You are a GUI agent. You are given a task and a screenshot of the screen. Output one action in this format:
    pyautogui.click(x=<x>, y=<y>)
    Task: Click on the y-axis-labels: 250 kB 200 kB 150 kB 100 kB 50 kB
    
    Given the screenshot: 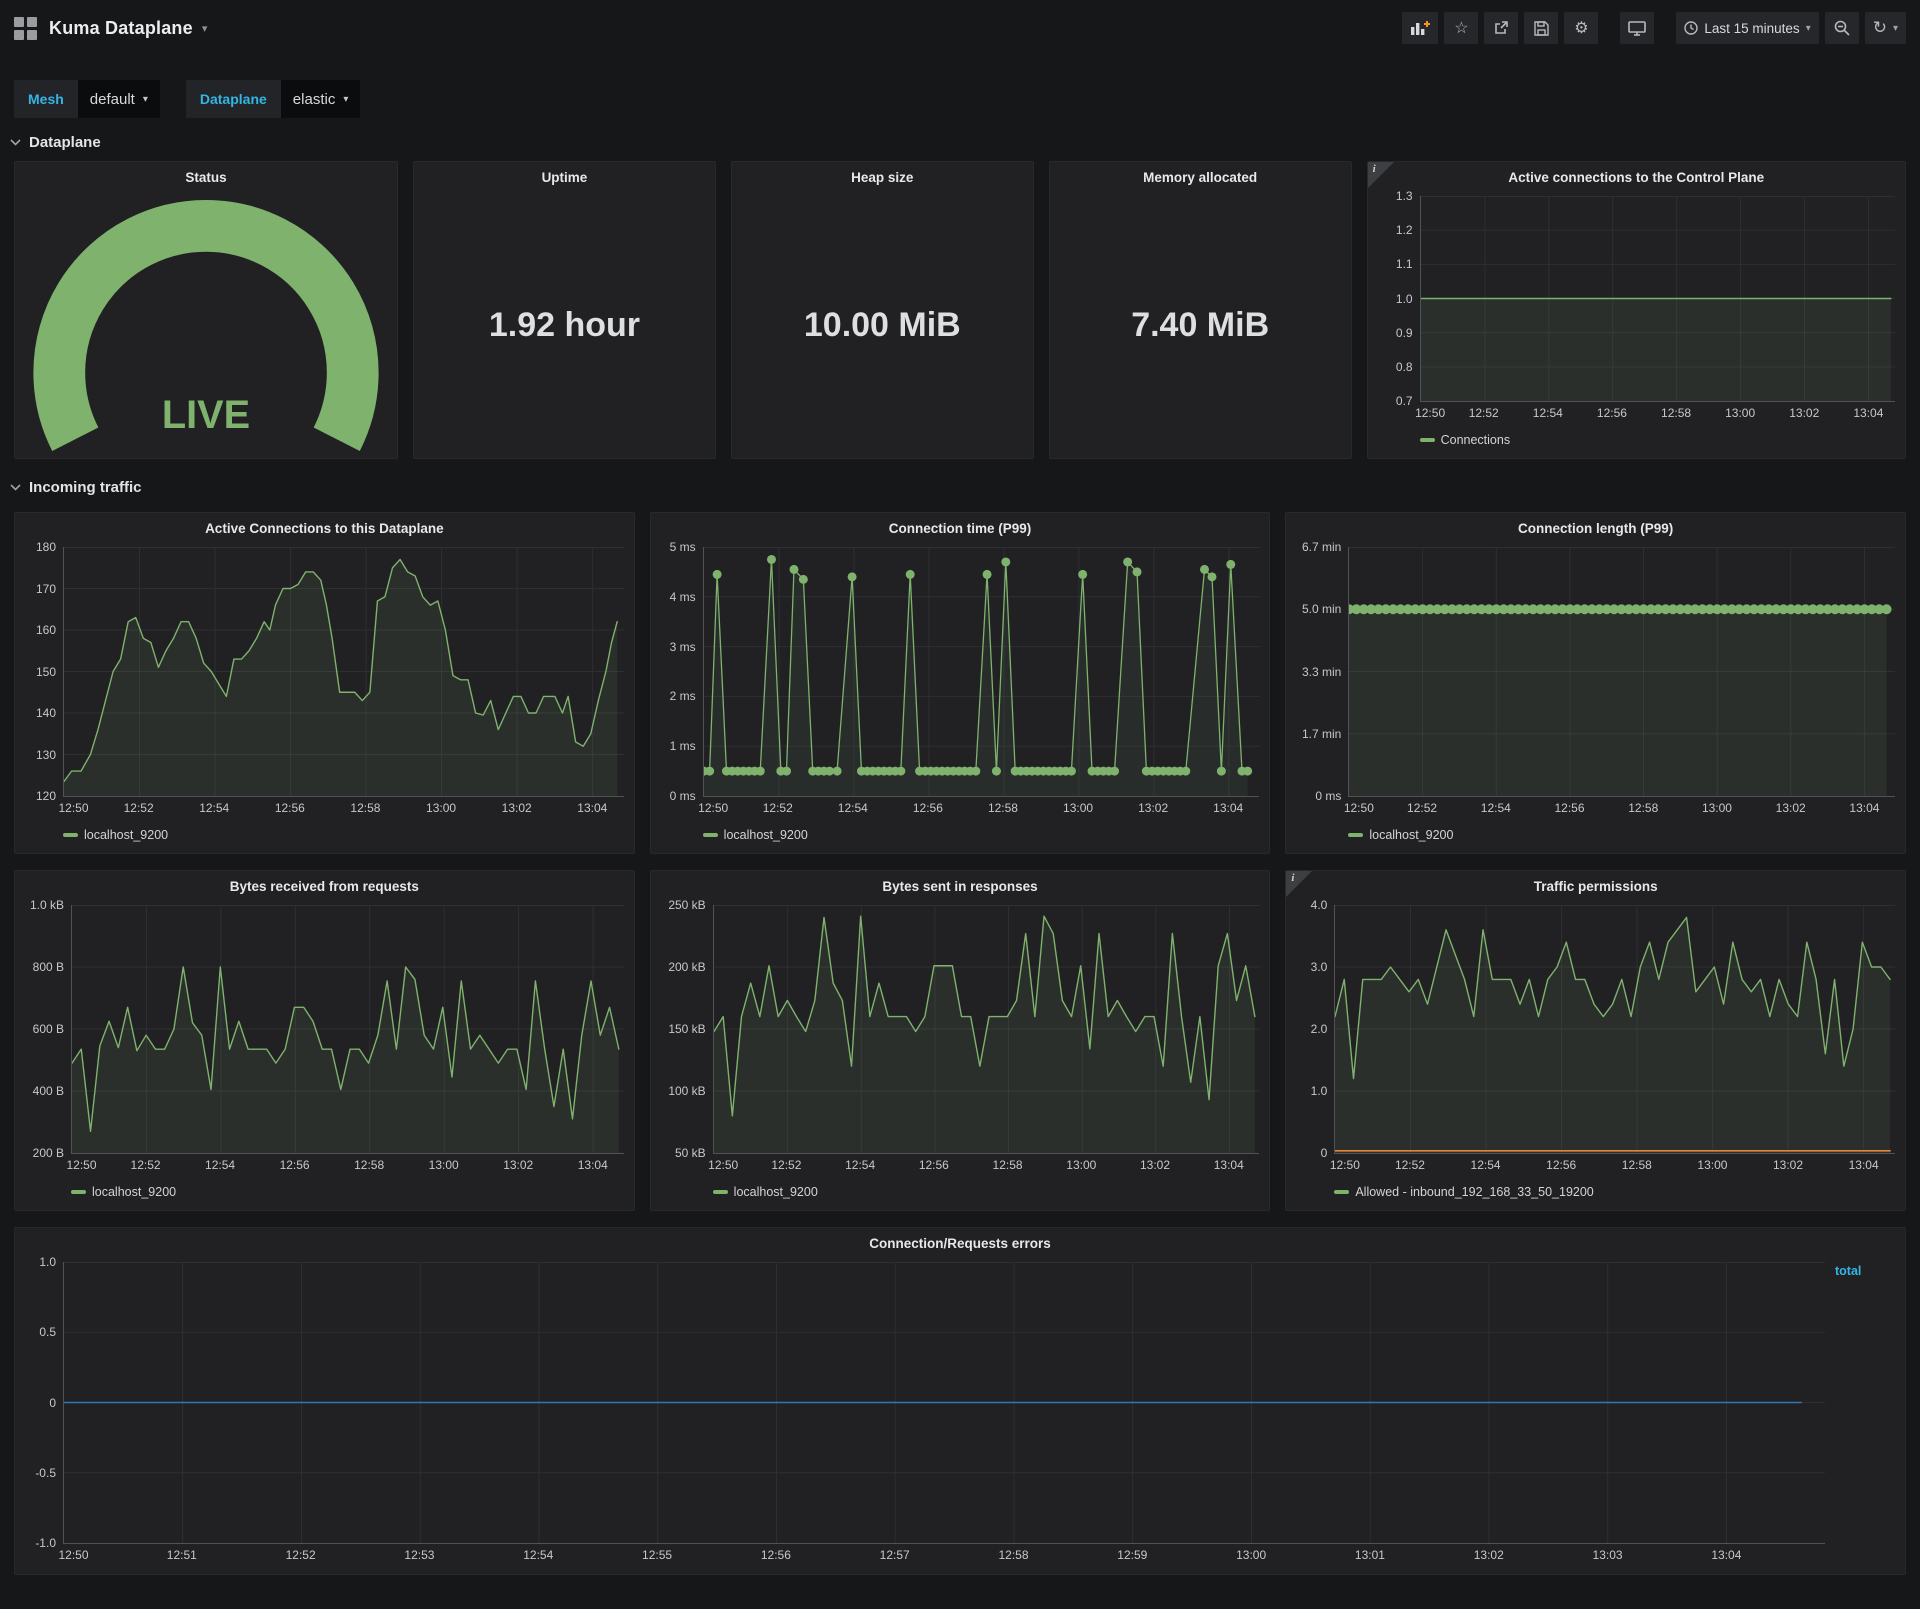 What is the action you would take?
    pyautogui.click(x=687, y=1029)
    